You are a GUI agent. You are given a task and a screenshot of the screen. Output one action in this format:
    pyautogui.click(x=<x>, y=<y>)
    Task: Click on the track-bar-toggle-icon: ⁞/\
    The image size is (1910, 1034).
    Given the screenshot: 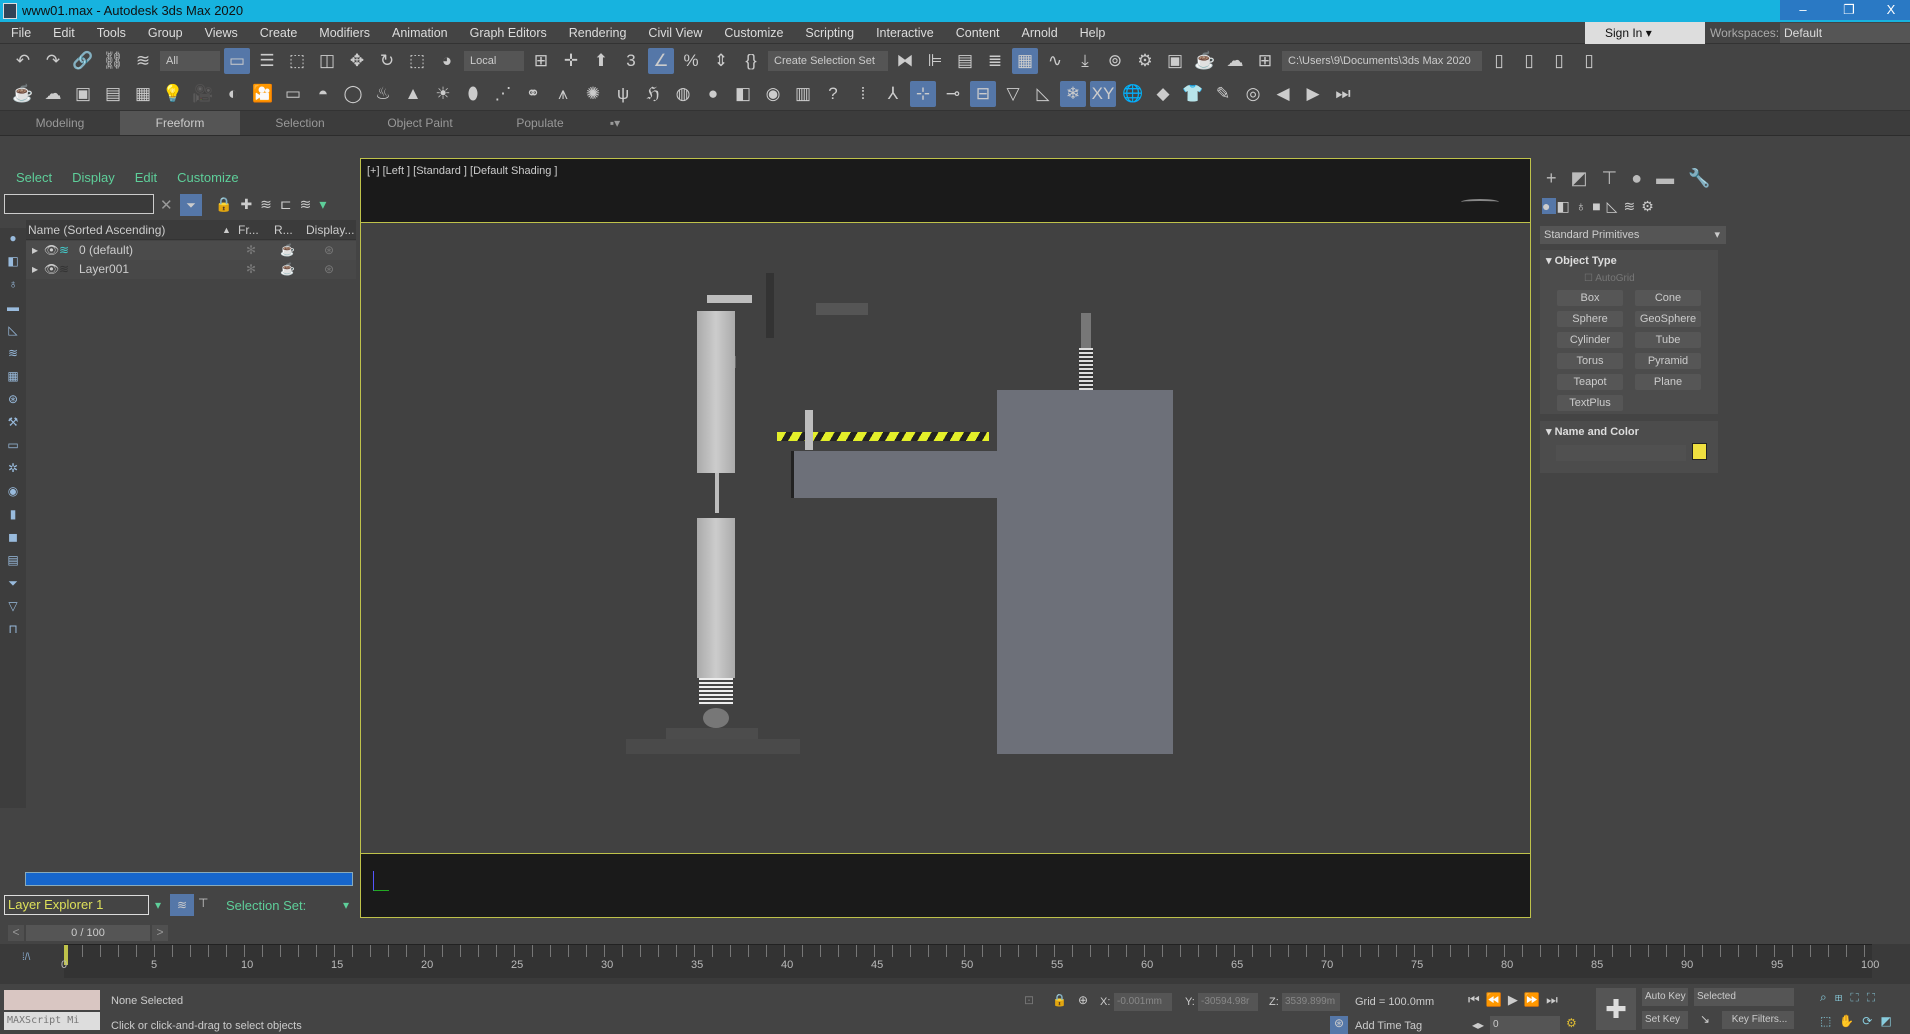 What is the action you would take?
    pyautogui.click(x=26, y=957)
    